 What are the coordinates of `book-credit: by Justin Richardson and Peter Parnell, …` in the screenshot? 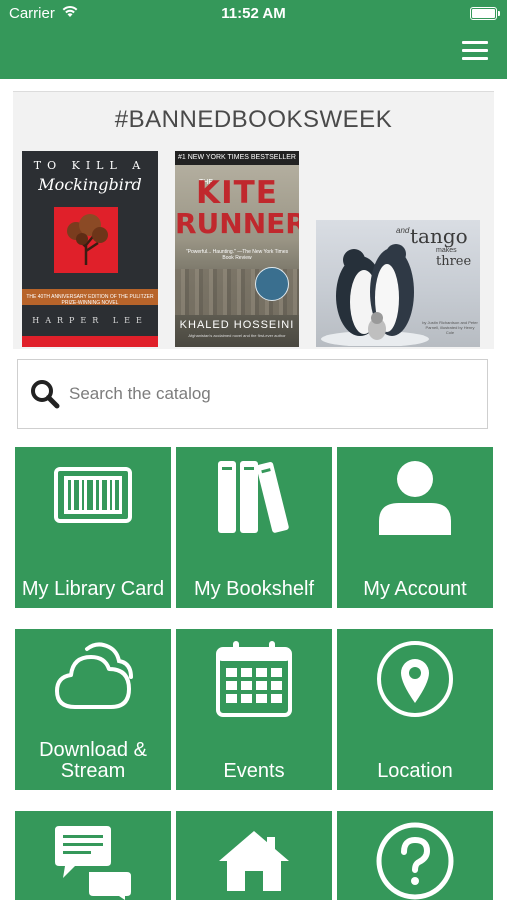 It's located at (450, 327).